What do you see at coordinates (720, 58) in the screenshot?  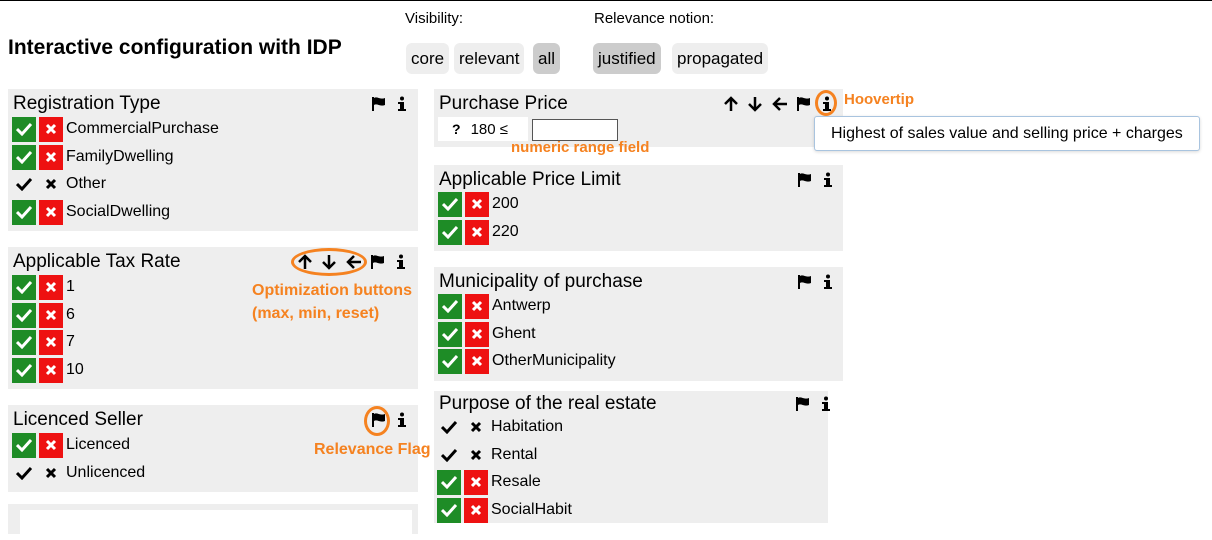 I see `relevance-propagated-button: propagated` at bounding box center [720, 58].